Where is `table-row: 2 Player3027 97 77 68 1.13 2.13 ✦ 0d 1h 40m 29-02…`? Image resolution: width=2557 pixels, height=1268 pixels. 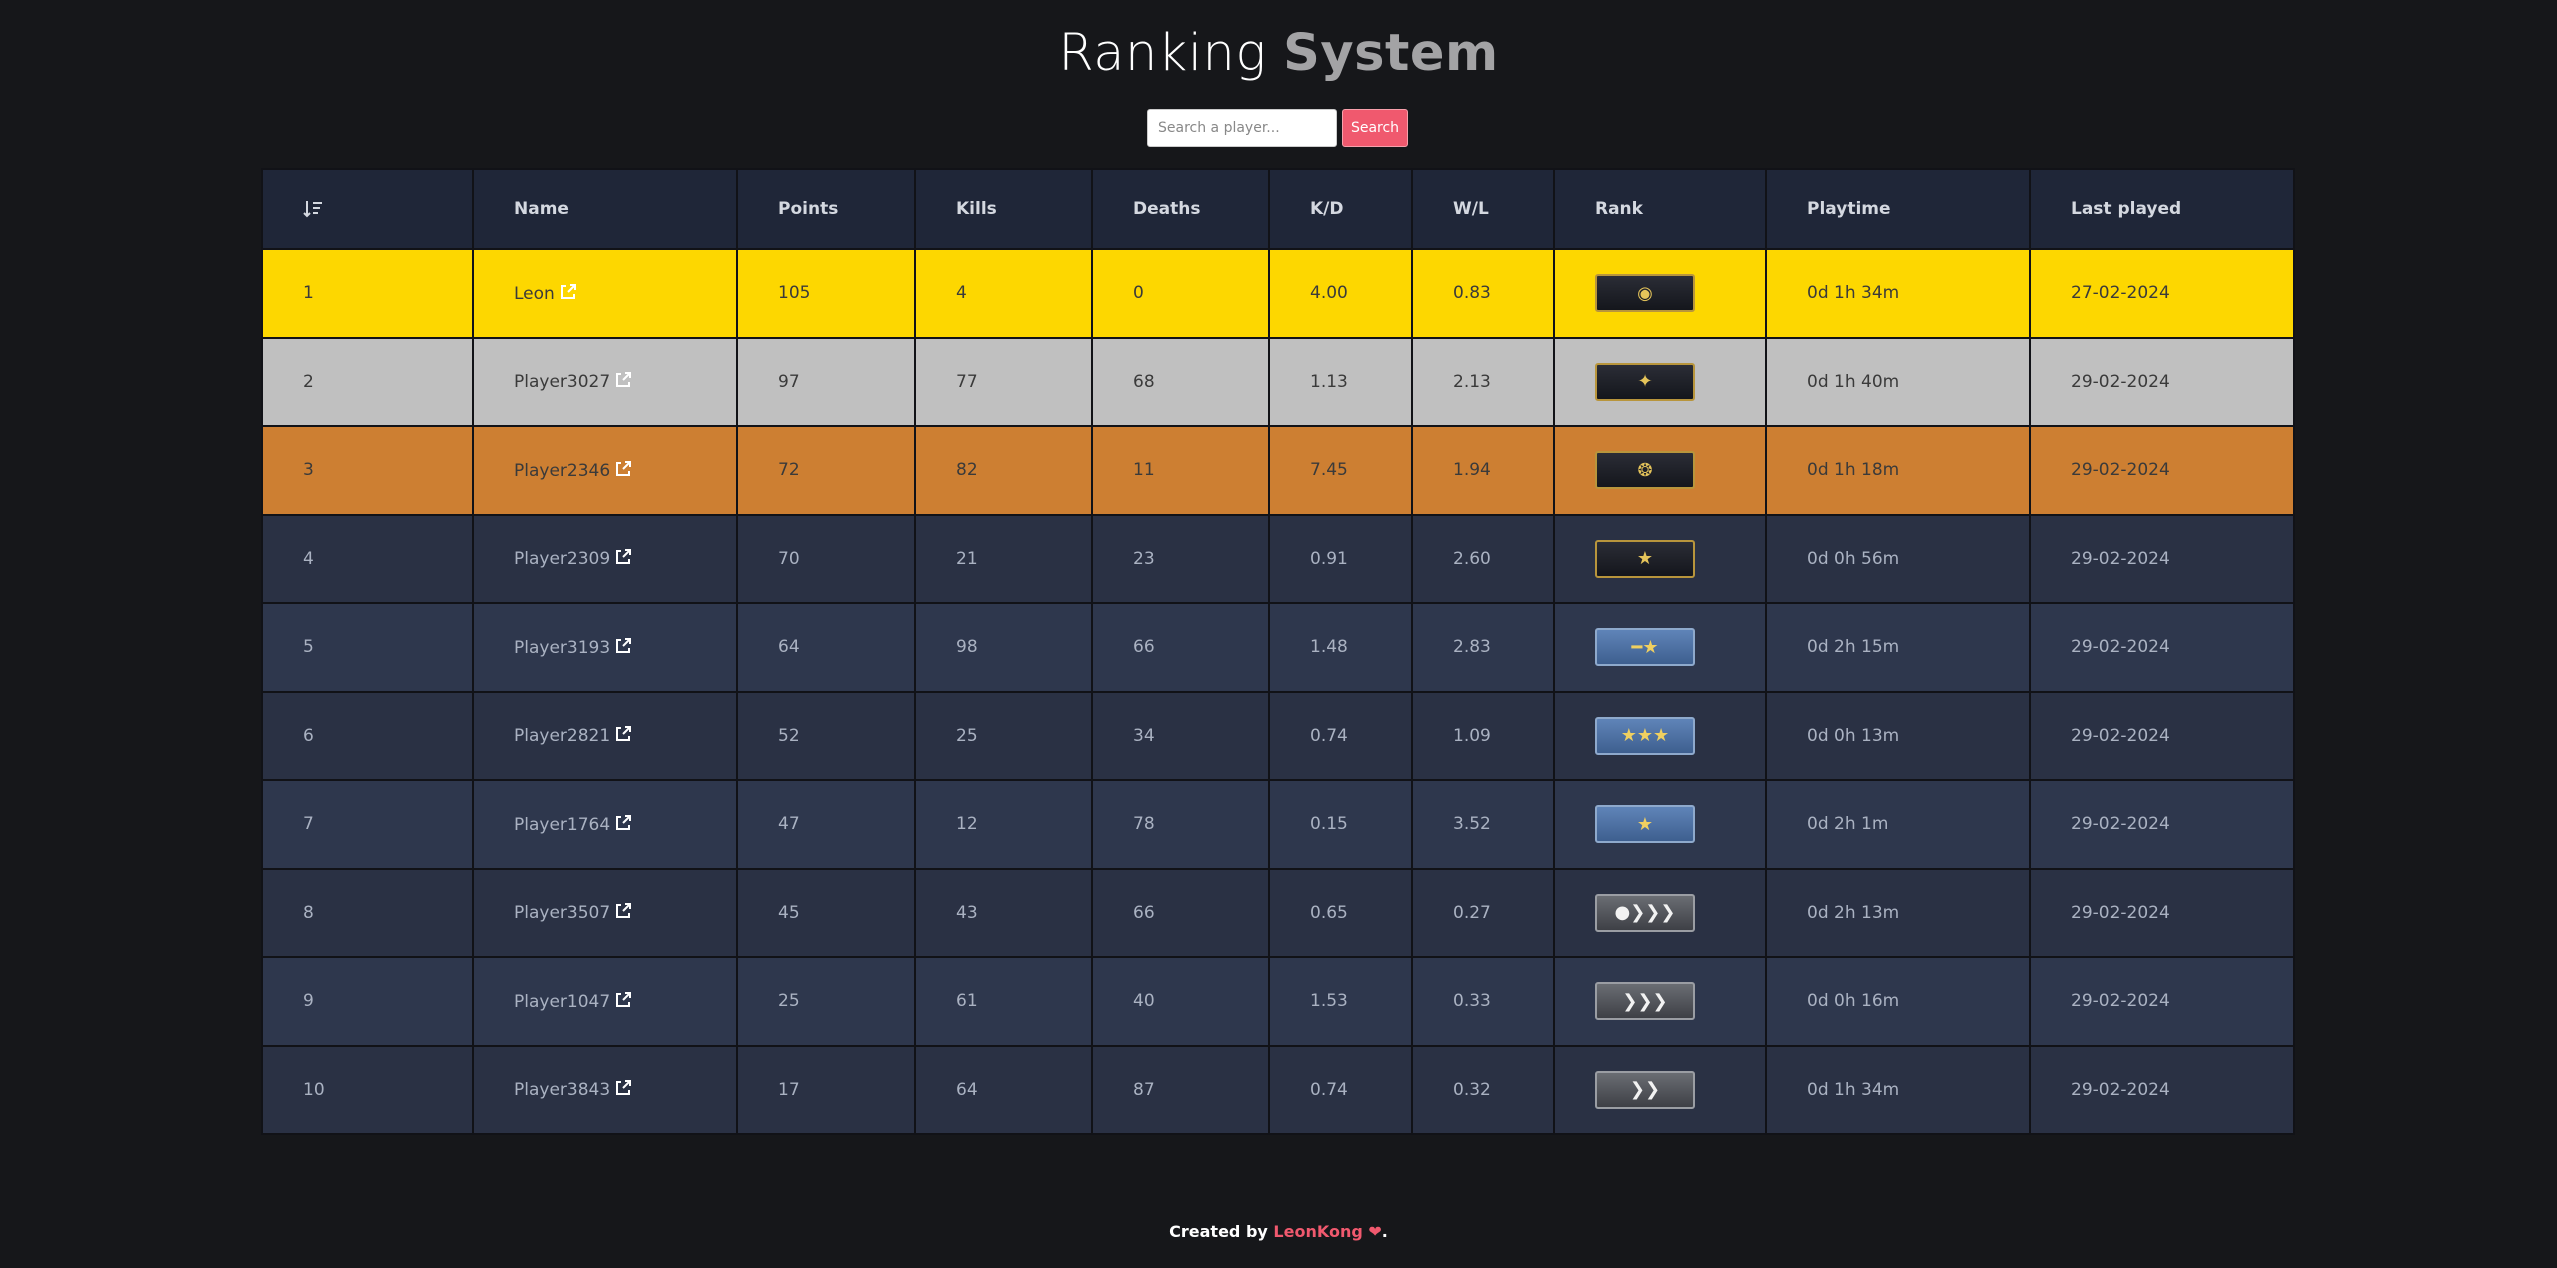
table-row: 2 Player3027 97 77 68 1.13 2.13 ✦ 0d 1h 40m 29-02… is located at coordinates (1278, 381).